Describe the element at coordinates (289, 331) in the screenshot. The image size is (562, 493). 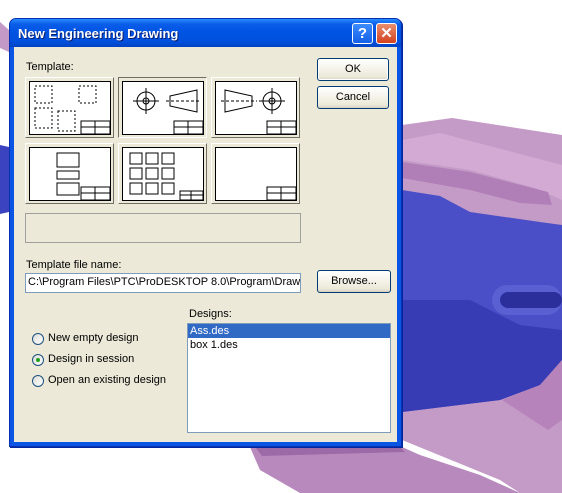
I see `list-item: Ass.des` at that location.